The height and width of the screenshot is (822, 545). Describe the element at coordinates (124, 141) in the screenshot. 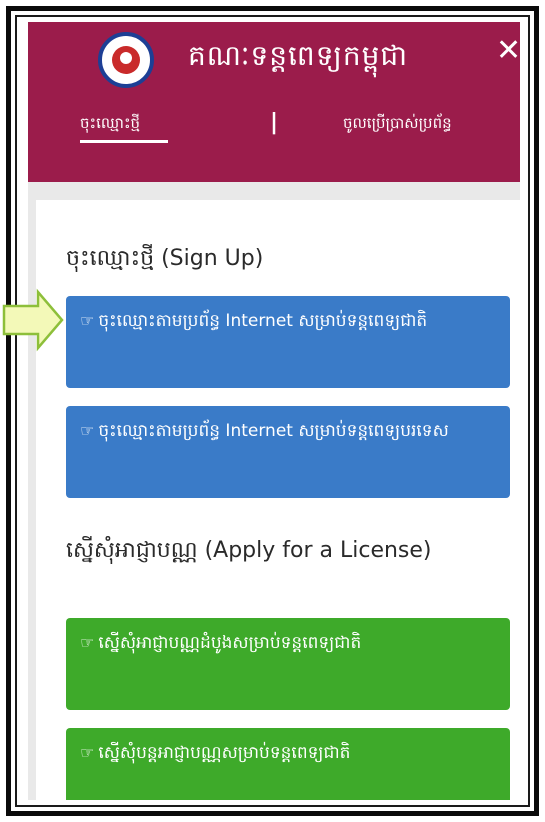

I see `active-tab-underline` at that location.